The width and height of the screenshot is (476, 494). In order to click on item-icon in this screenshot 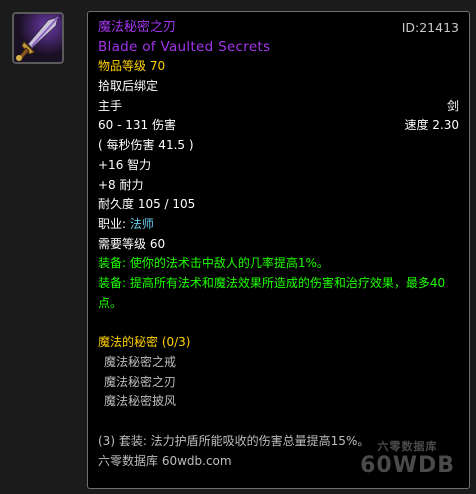, I will do `click(38, 38)`.